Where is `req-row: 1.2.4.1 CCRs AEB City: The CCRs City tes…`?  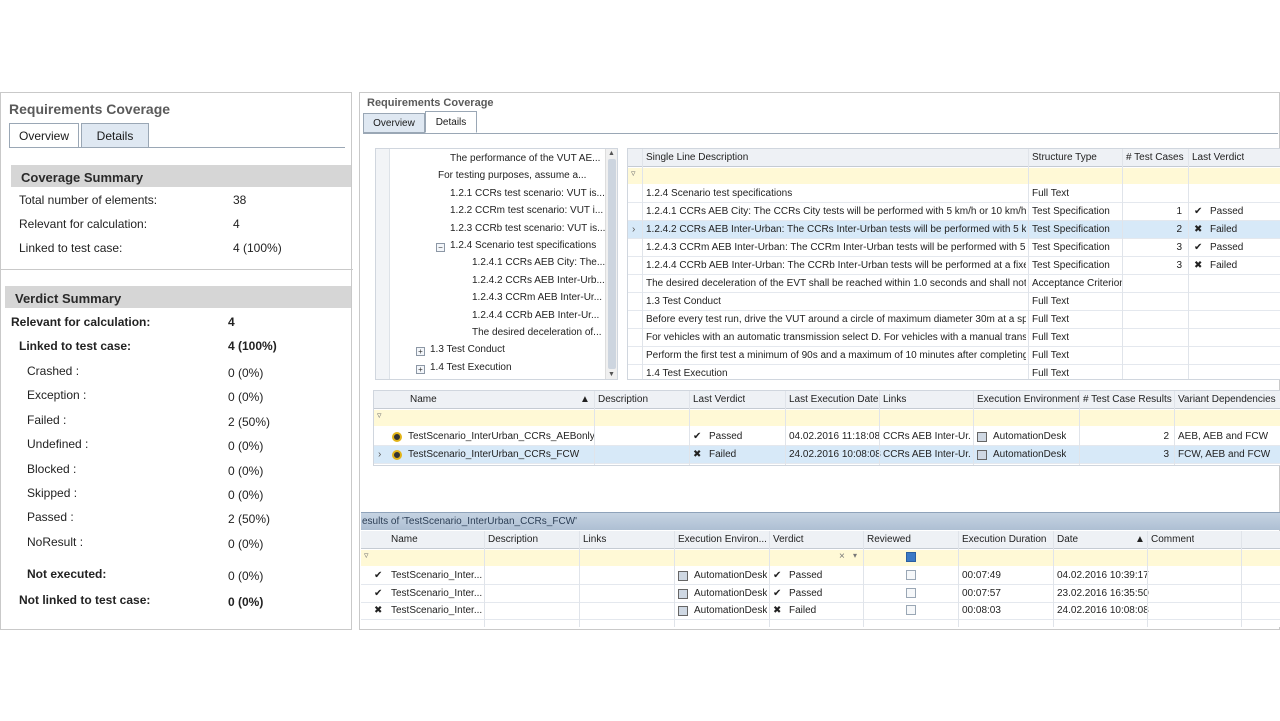 req-row: 1.2.4.1 CCRs AEB City: The CCRs City tes… is located at coordinates (954, 212).